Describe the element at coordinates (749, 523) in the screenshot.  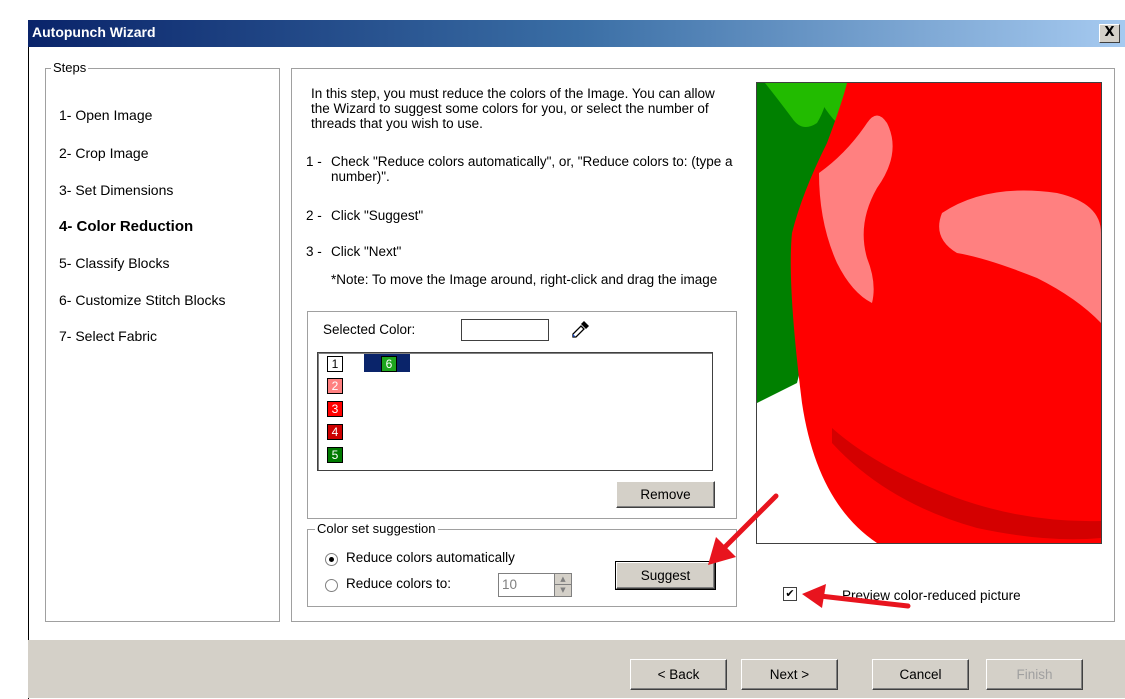
I see `arrow-to-suggest-line` at that location.